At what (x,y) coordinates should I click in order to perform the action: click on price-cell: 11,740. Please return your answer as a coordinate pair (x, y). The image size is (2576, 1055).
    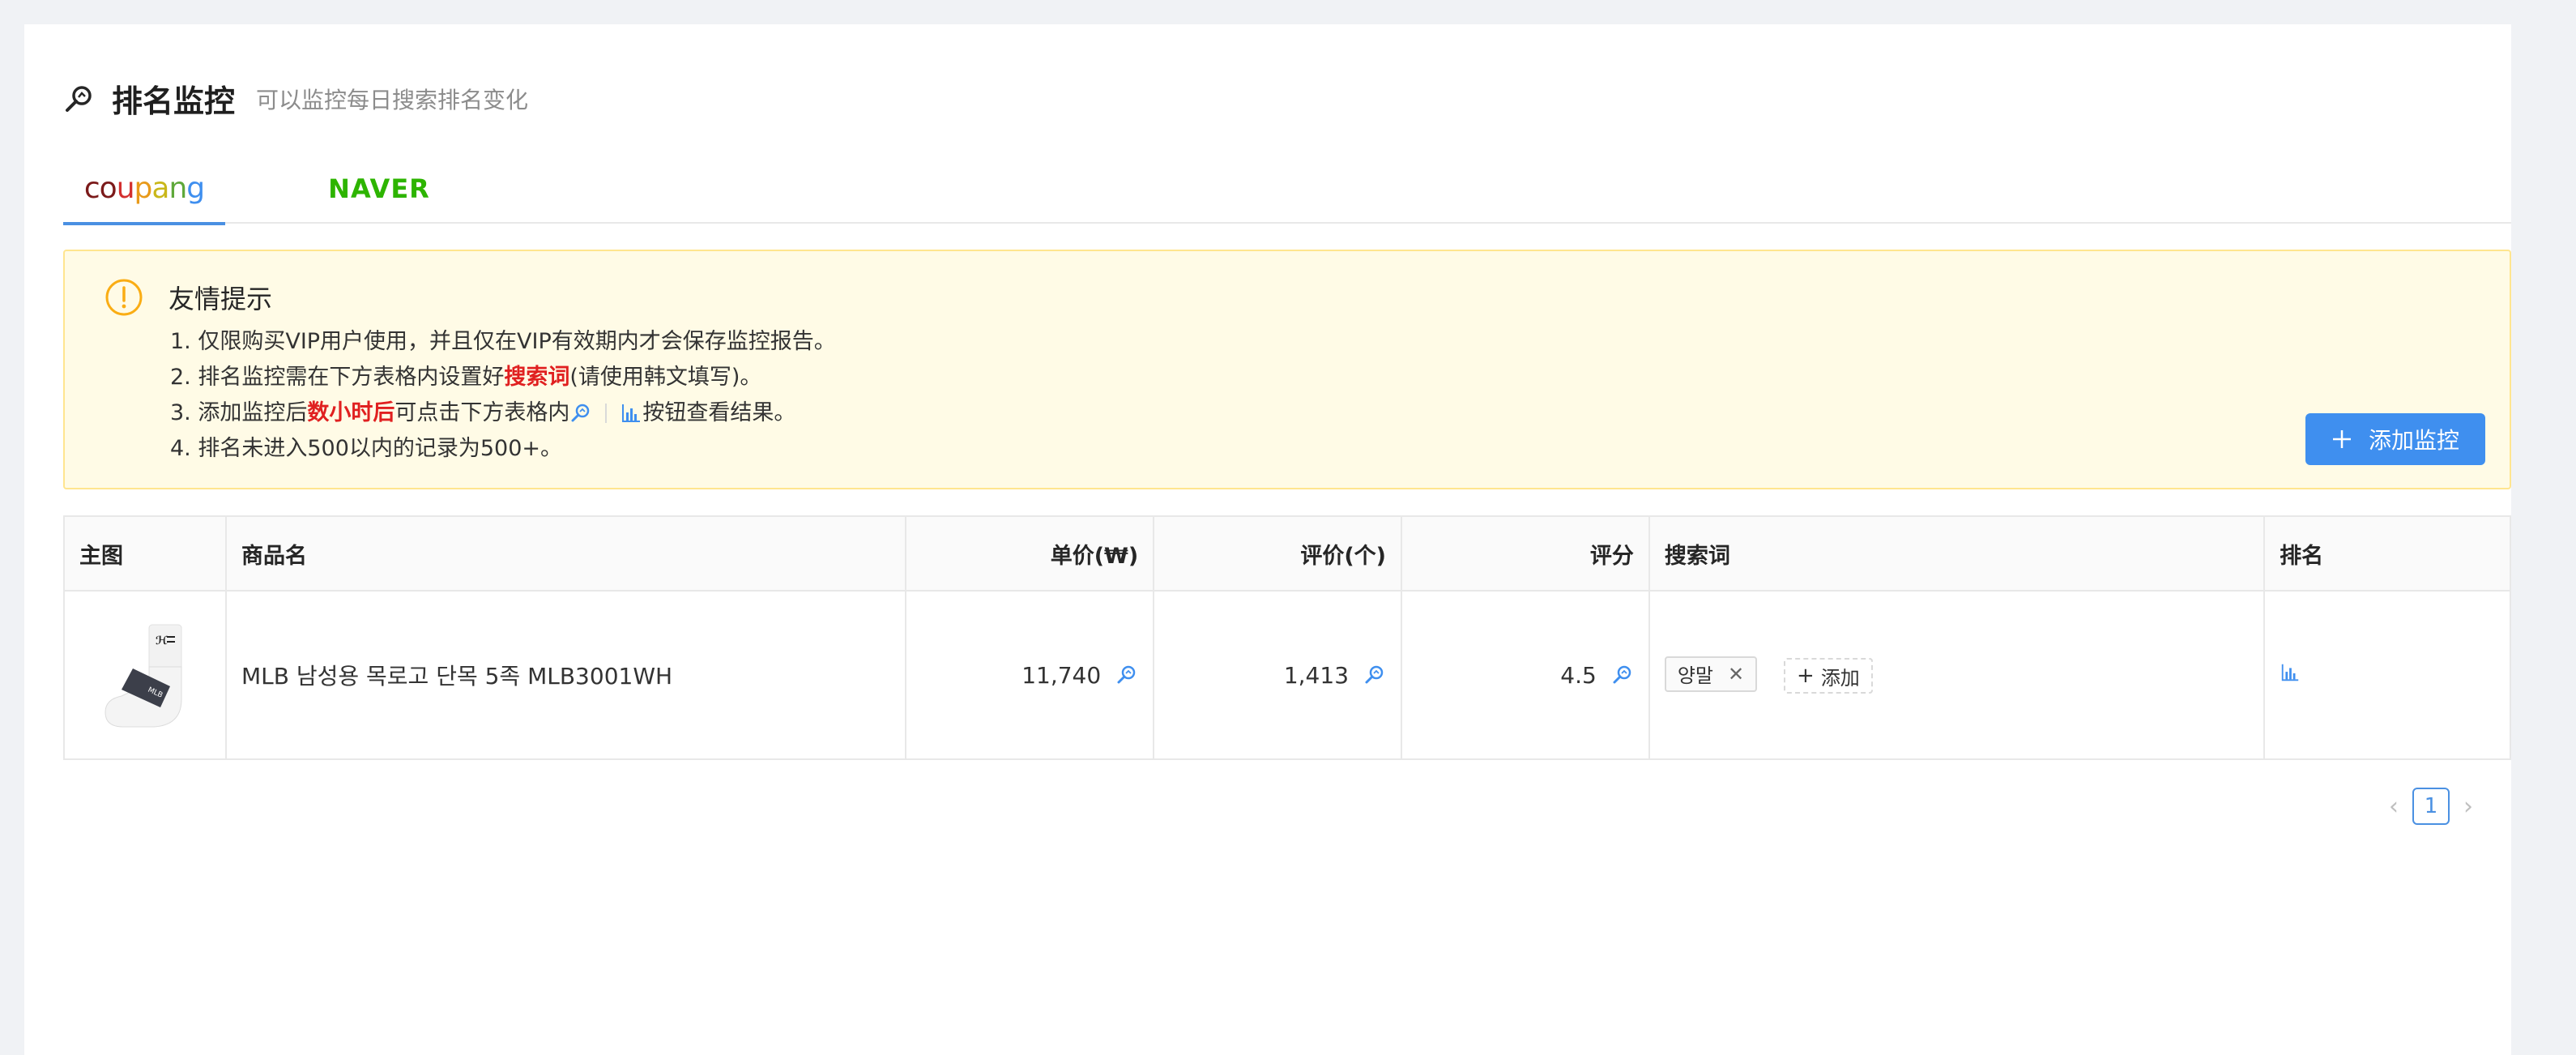
    Looking at the image, I should click on (1030, 675).